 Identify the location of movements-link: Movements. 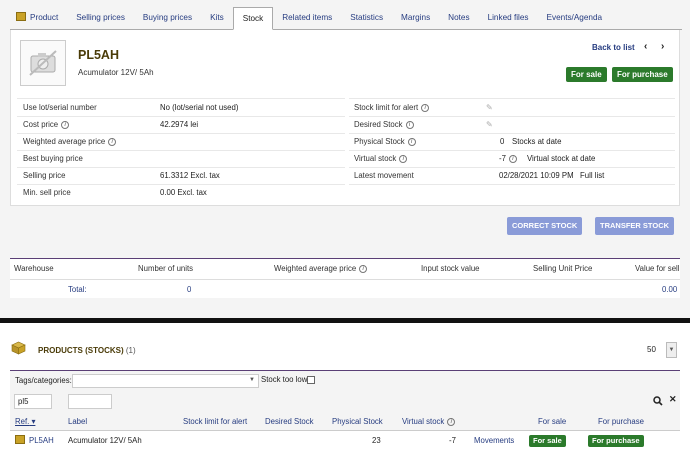
(494, 441).